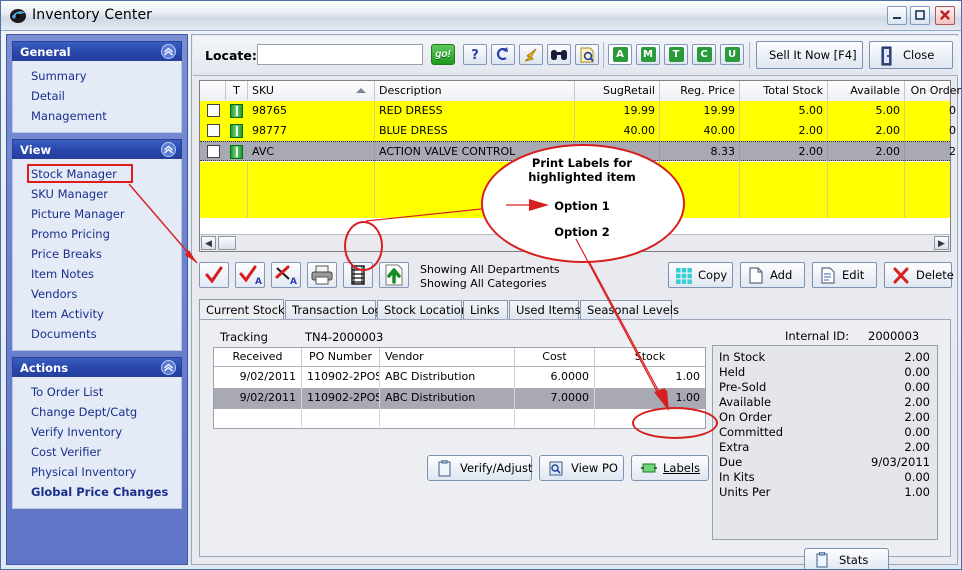 The width and height of the screenshot is (962, 570). I want to click on sidebar-item-vendors: Vendors, so click(97, 294).